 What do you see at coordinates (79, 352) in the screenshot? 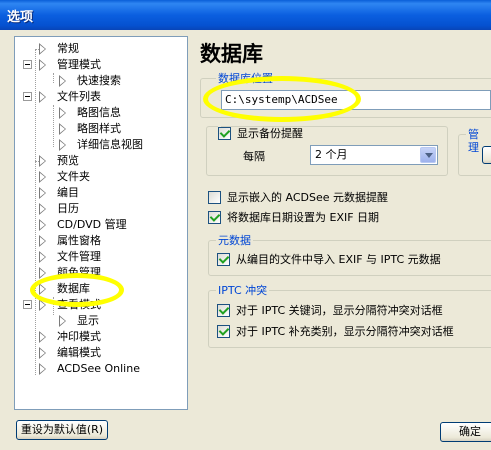
I see `tree-item-label: 编辑模式` at bounding box center [79, 352].